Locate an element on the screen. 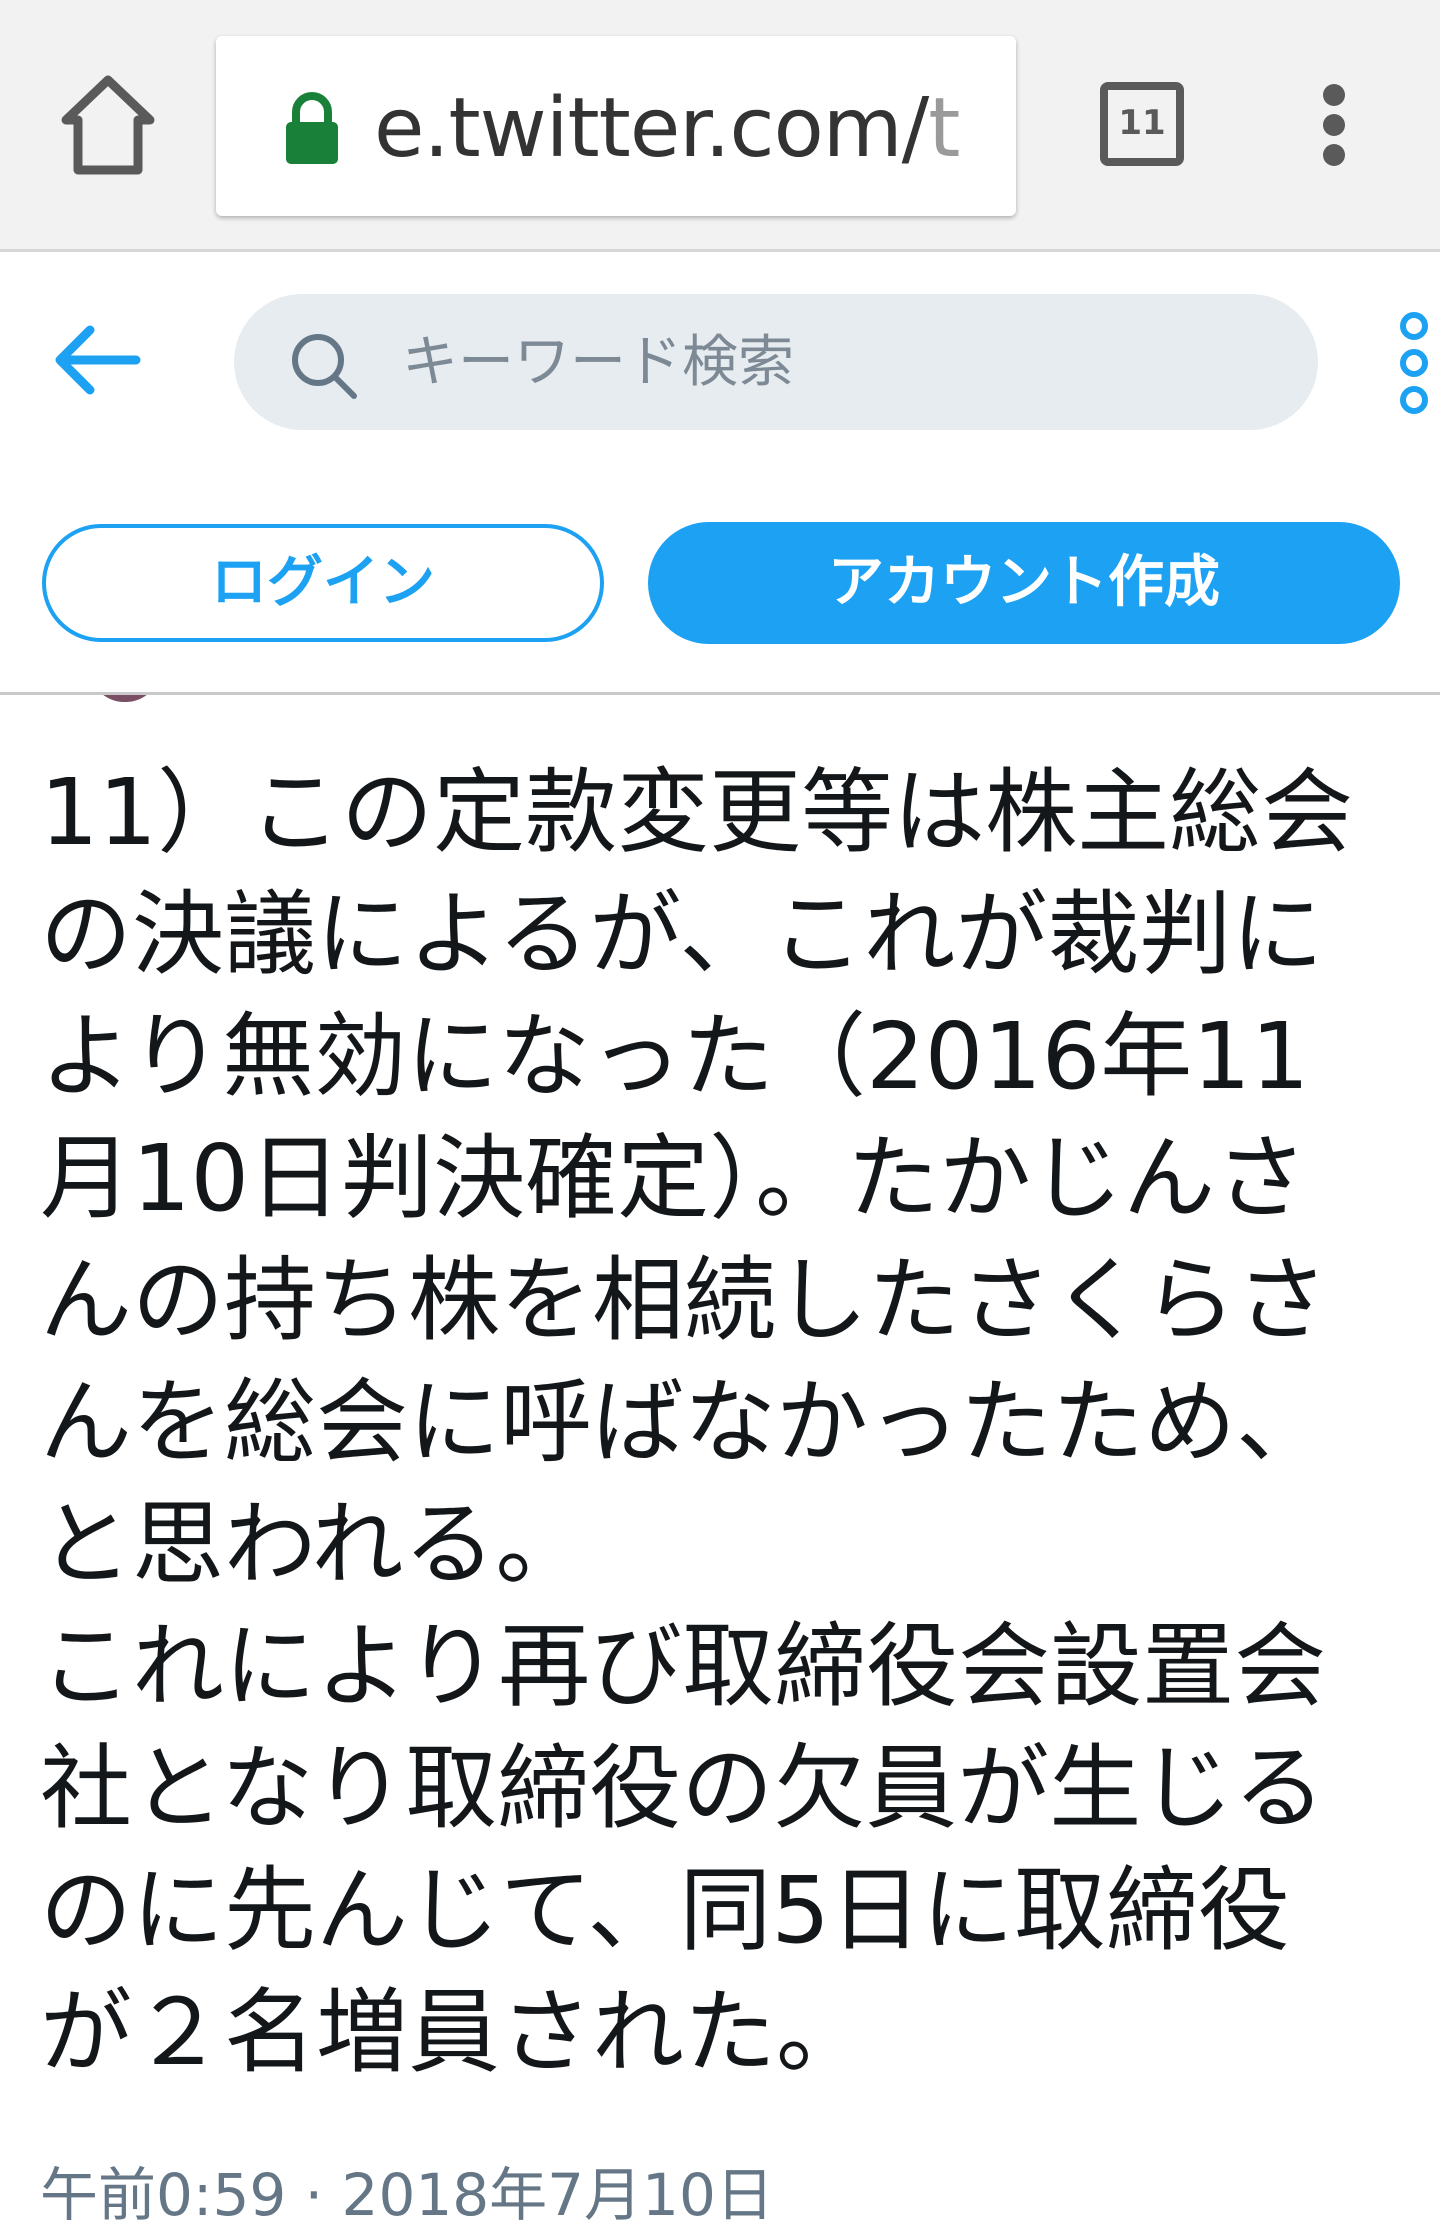  login-button: ログイン is located at coordinates (323, 583).